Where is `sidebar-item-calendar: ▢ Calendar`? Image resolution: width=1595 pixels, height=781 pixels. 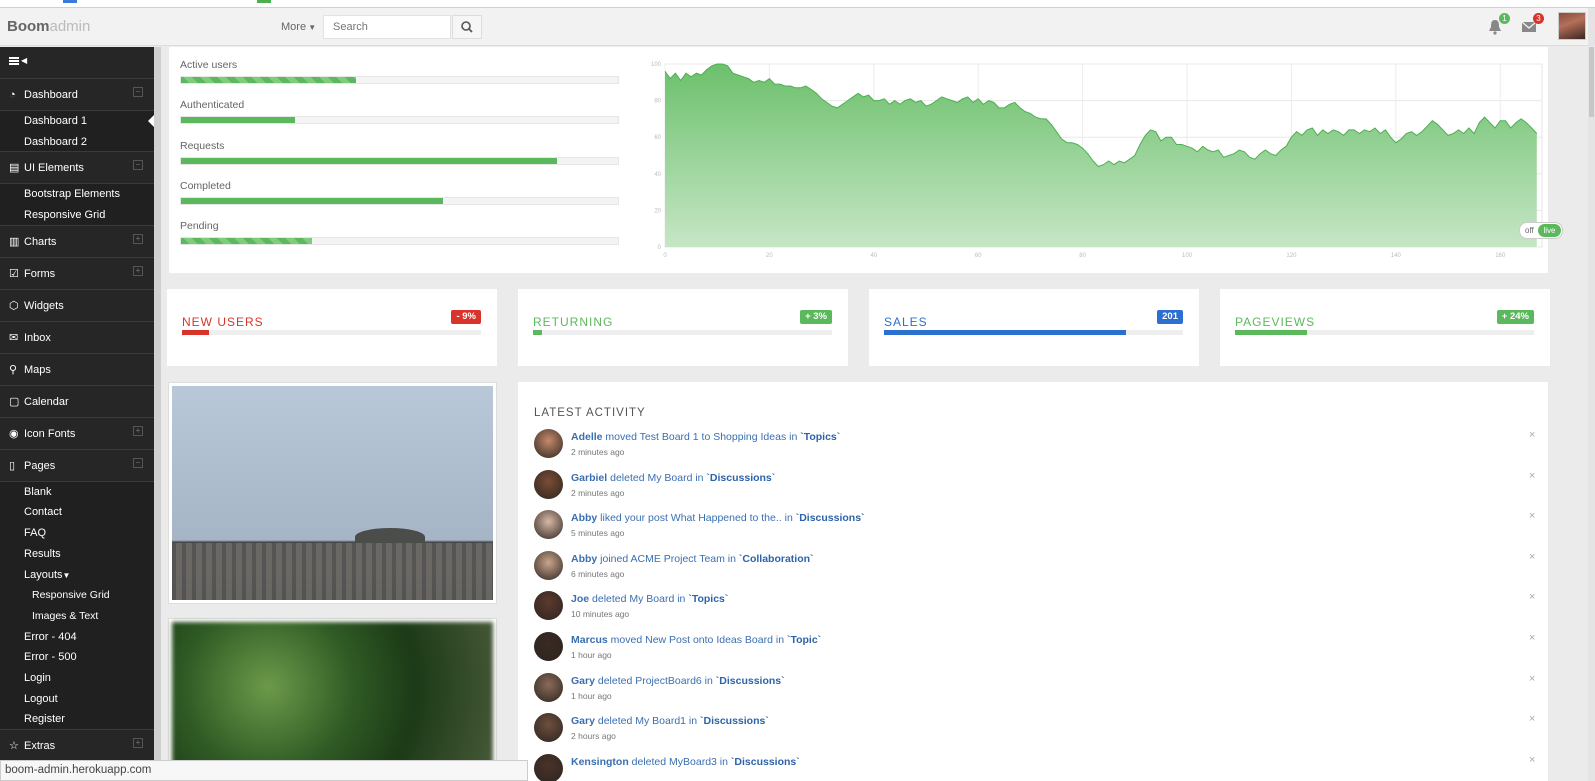
sidebar-item-calendar: ▢ Calendar is located at coordinates (77, 402).